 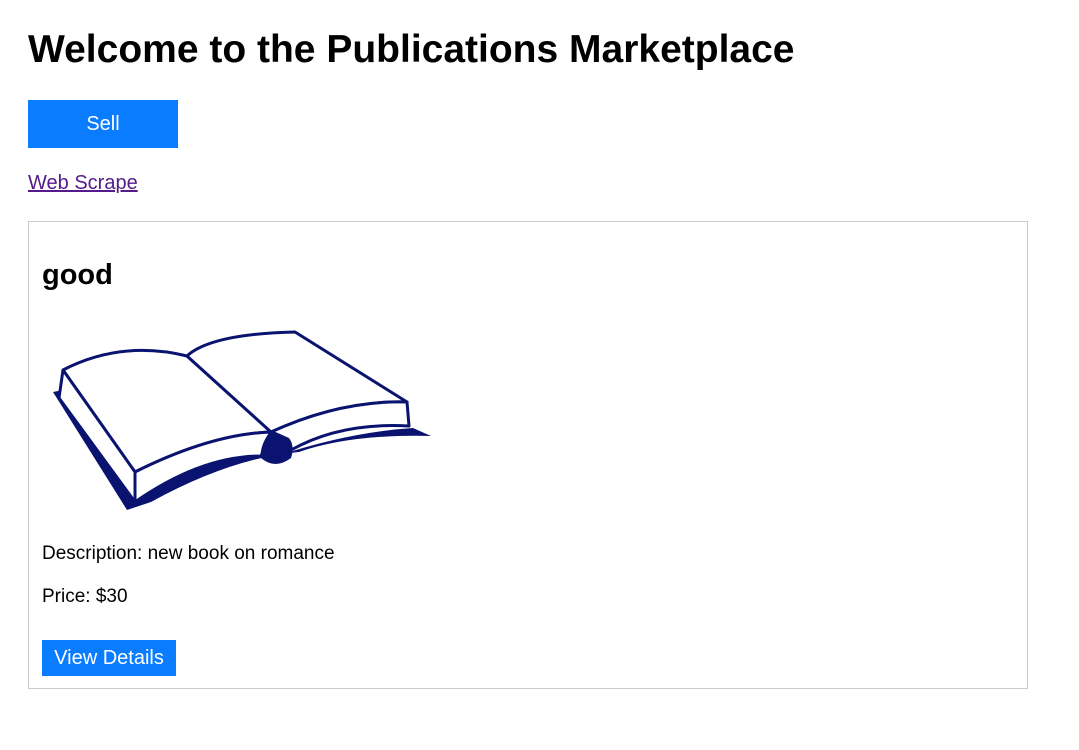 What do you see at coordinates (411, 49) in the screenshot?
I see `page-title: Welcome to the Publications Marketplace` at bounding box center [411, 49].